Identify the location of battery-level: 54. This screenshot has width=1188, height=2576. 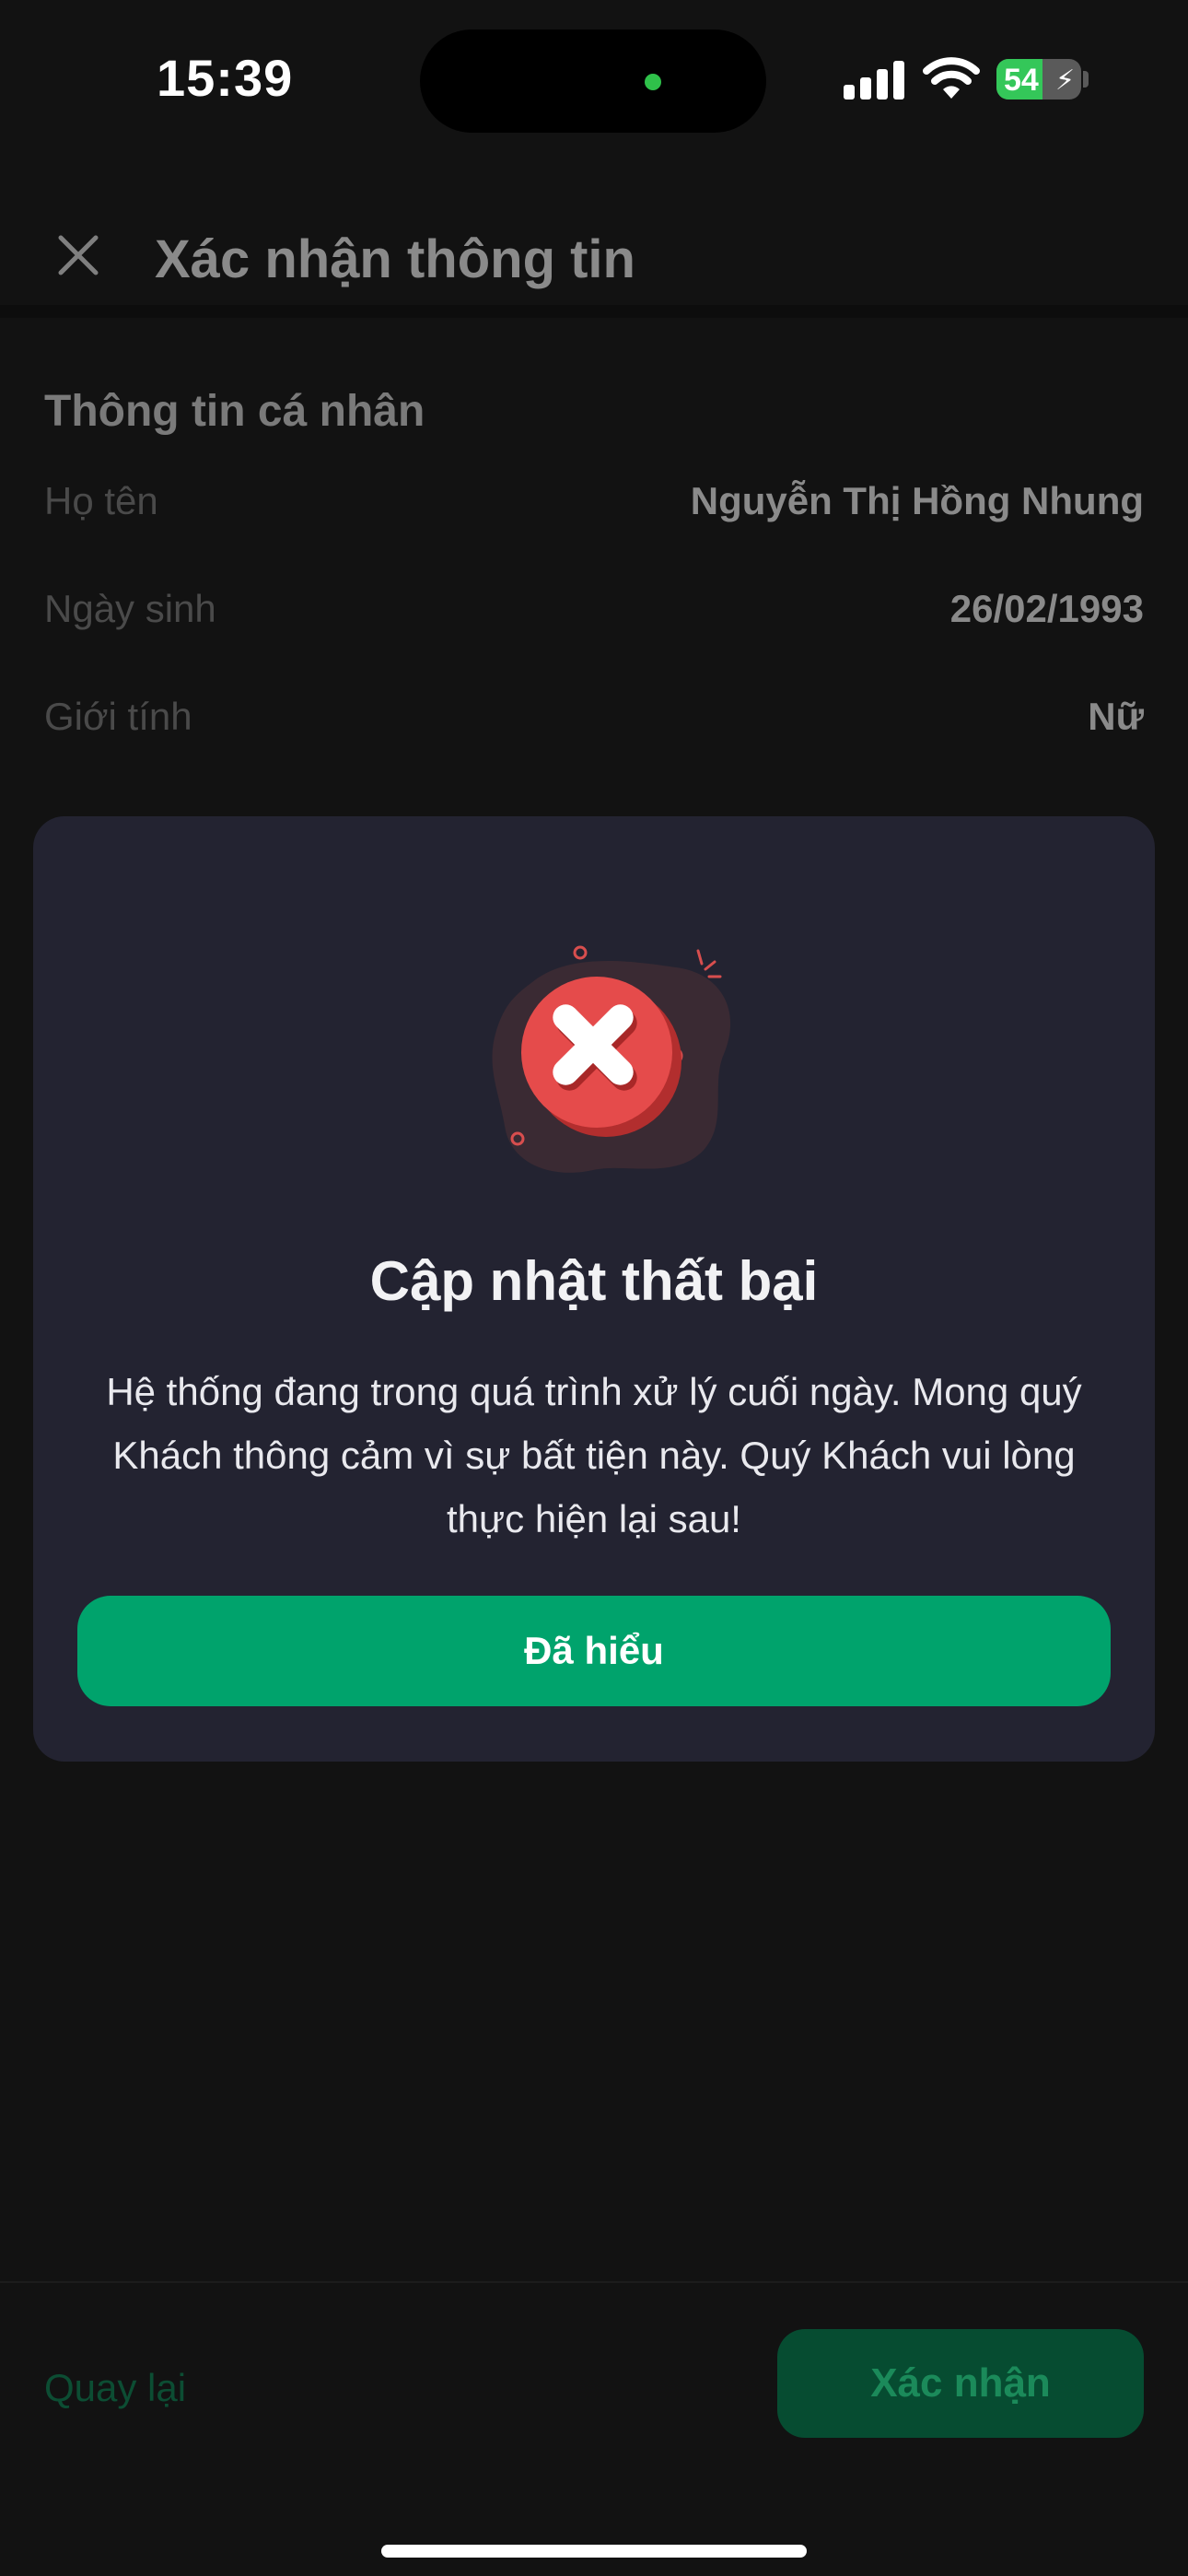
(1021, 80).